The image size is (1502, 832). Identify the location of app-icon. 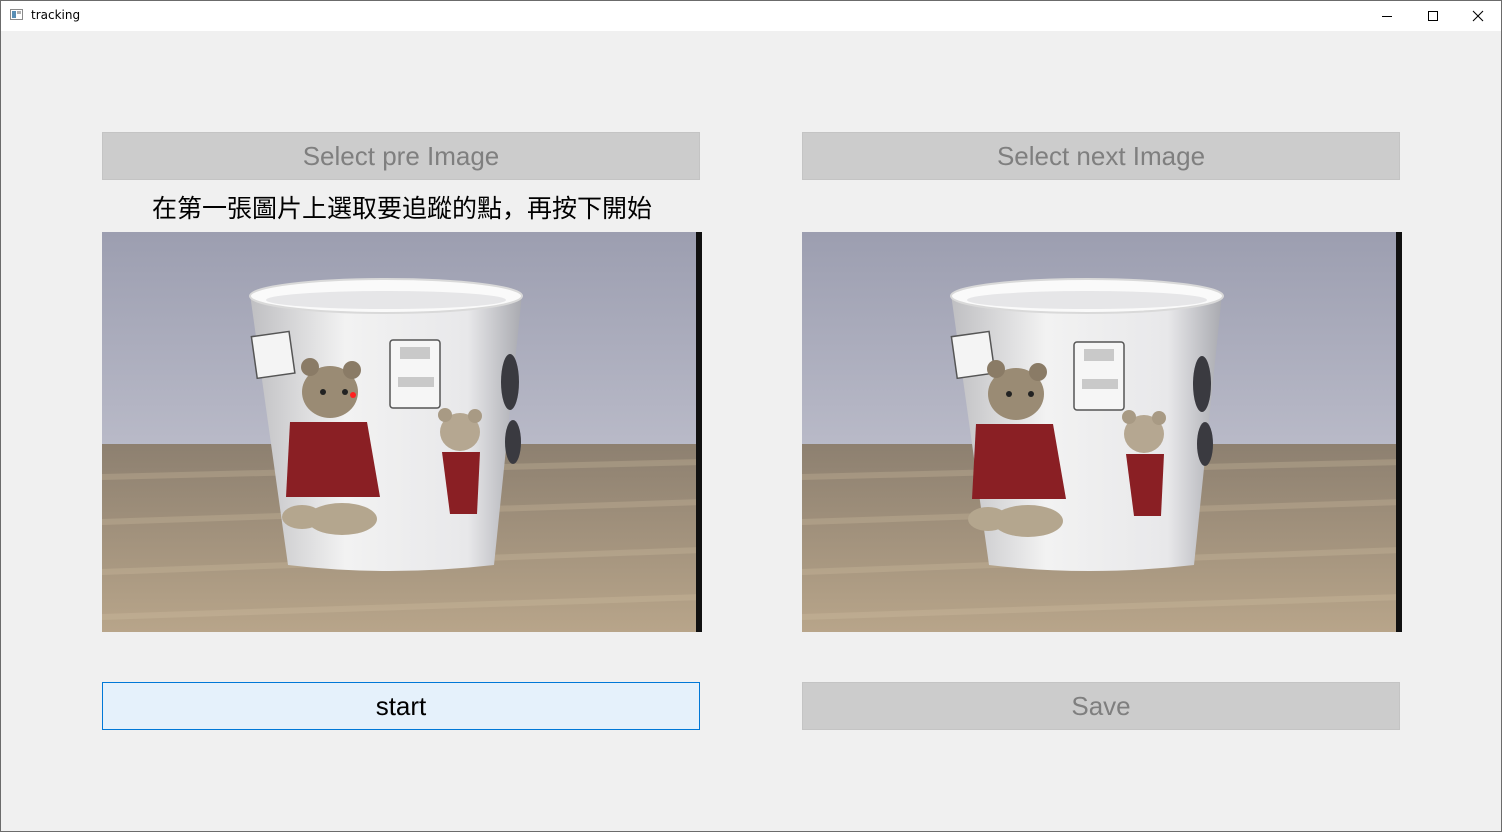
(16, 14).